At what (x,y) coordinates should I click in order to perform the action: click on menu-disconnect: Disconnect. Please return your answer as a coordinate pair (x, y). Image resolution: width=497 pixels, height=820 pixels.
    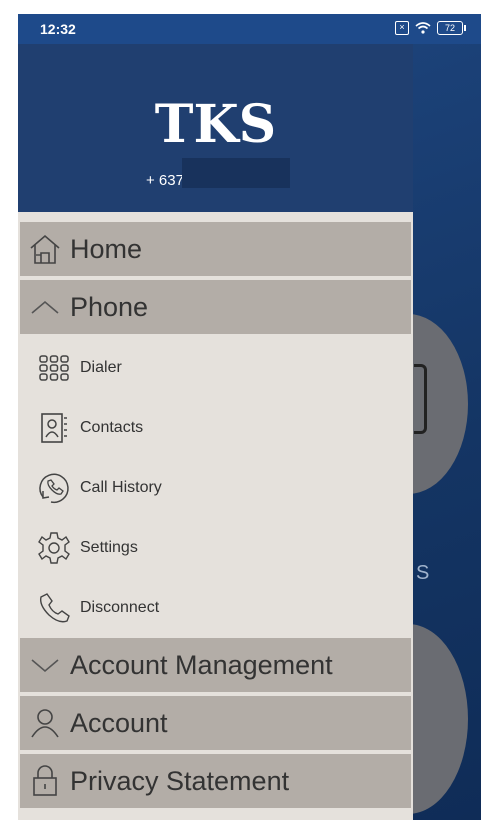
    Looking at the image, I should click on (215, 608).